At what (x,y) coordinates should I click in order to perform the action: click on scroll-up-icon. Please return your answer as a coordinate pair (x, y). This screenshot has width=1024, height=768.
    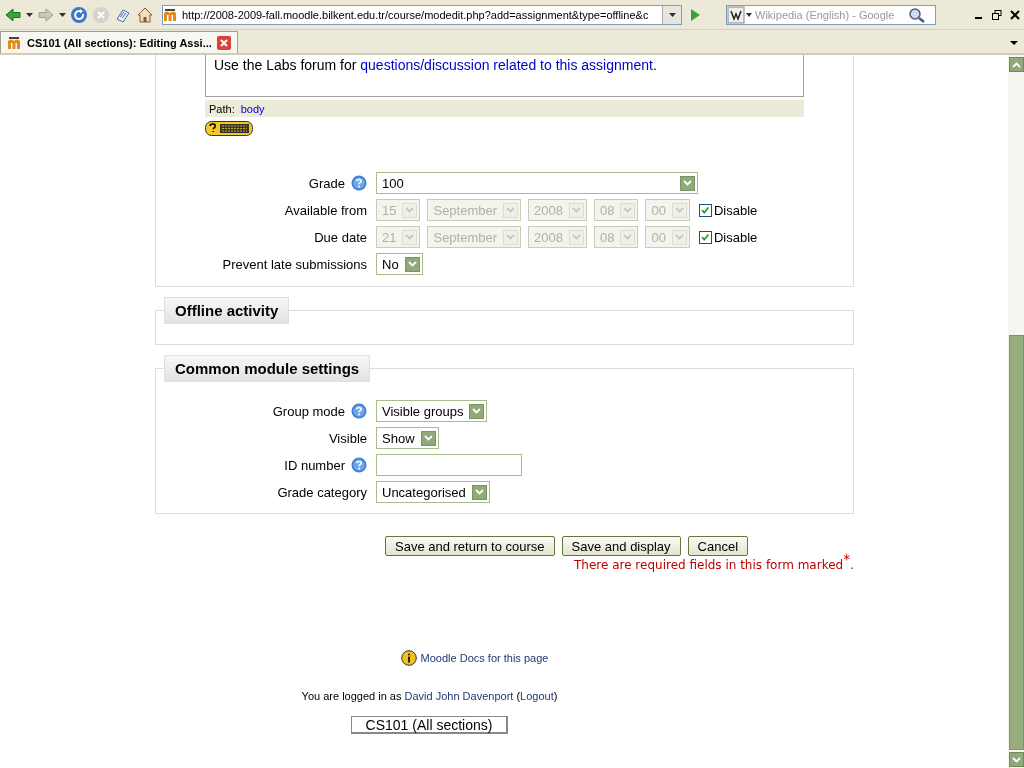
    Looking at the image, I should click on (1016, 64).